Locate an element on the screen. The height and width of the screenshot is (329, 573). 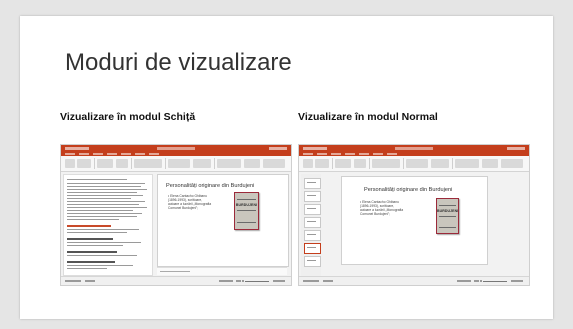
slide-thumbnail-selected is located at coordinates (312, 248).